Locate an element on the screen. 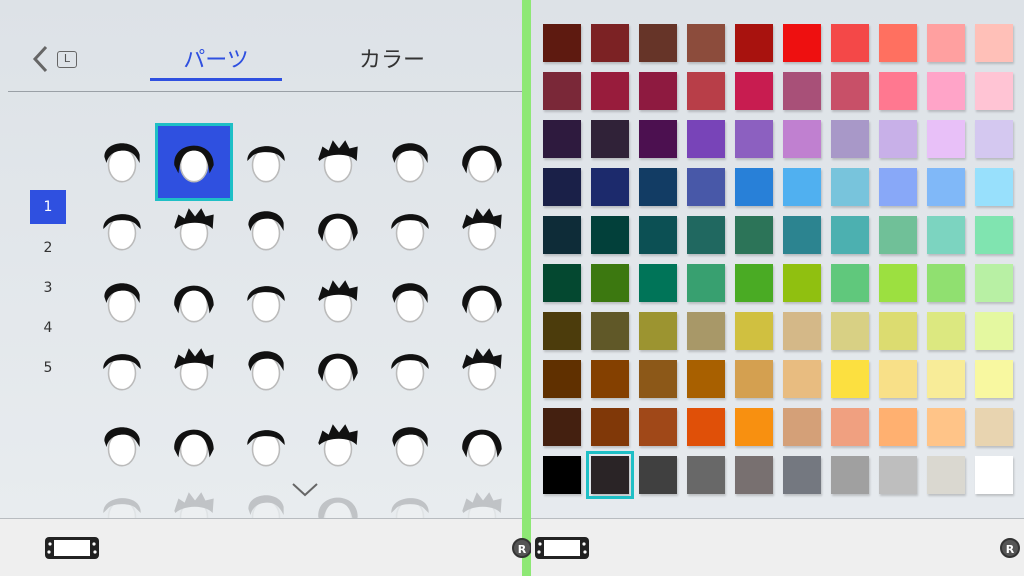 This screenshot has height=576, width=1024. hairstyle-option-long-side is located at coordinates (194, 446).